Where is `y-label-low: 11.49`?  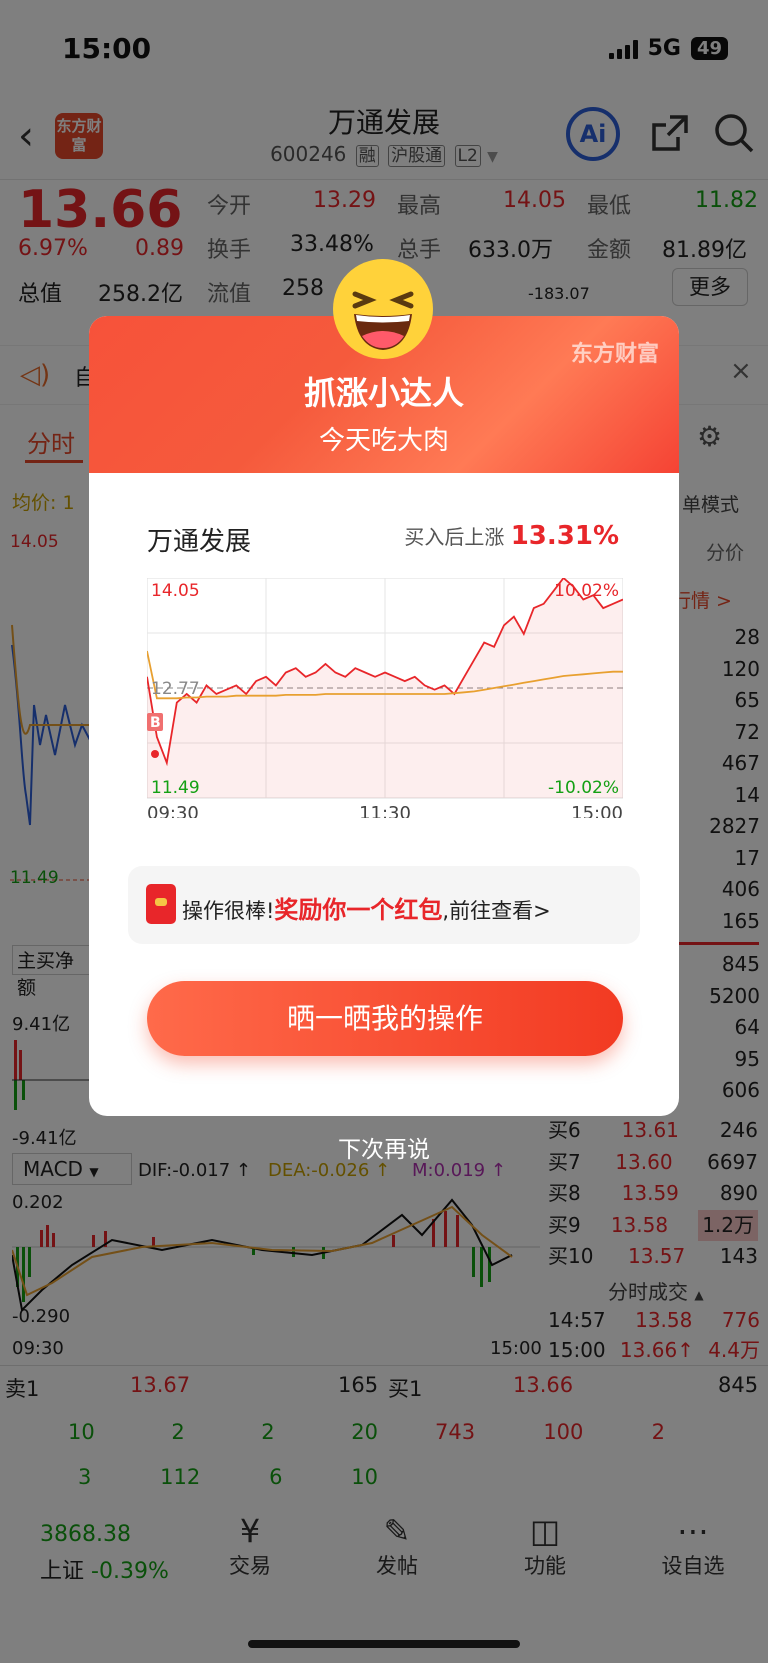
y-label-low: 11.49 is located at coordinates (175, 788).